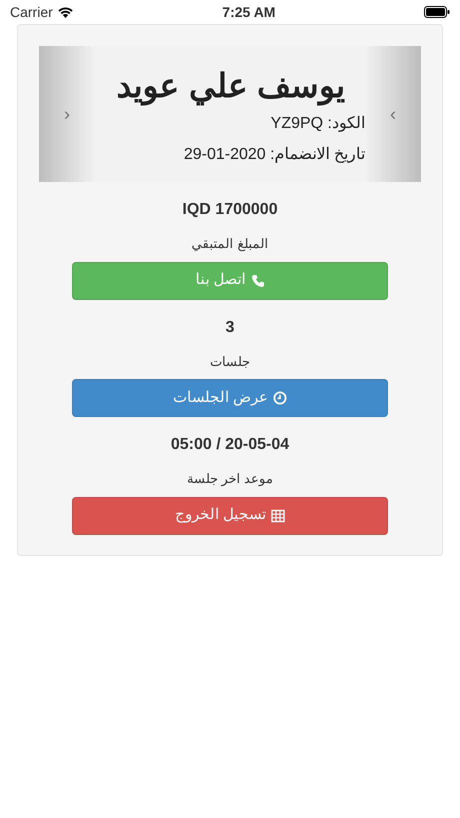  What do you see at coordinates (230, 328) in the screenshot?
I see `stat-value: 3` at bounding box center [230, 328].